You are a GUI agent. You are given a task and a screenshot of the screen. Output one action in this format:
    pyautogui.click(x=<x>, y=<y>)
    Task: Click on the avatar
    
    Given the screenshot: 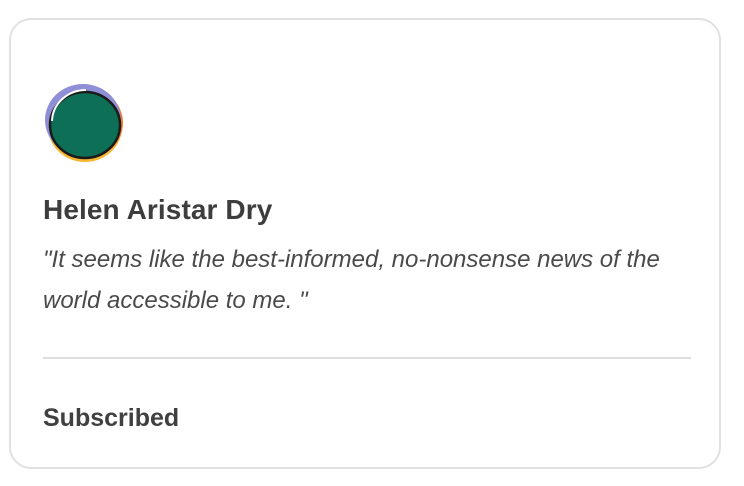 What is the action you would take?
    pyautogui.click(x=84, y=125)
    